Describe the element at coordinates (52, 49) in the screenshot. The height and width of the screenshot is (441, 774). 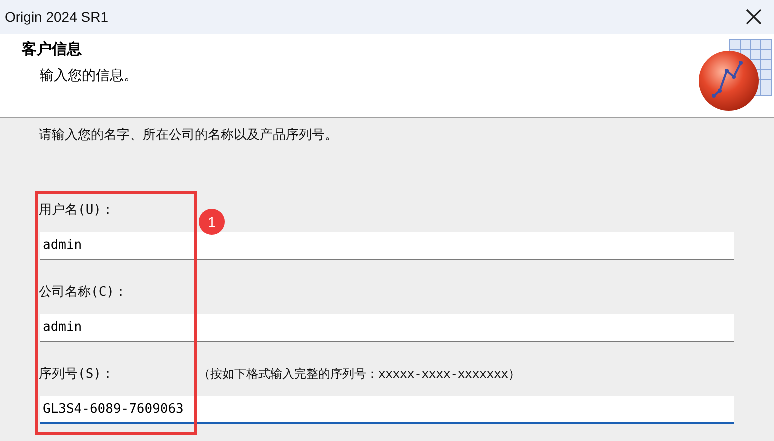
I see `page-title: 客户信息` at that location.